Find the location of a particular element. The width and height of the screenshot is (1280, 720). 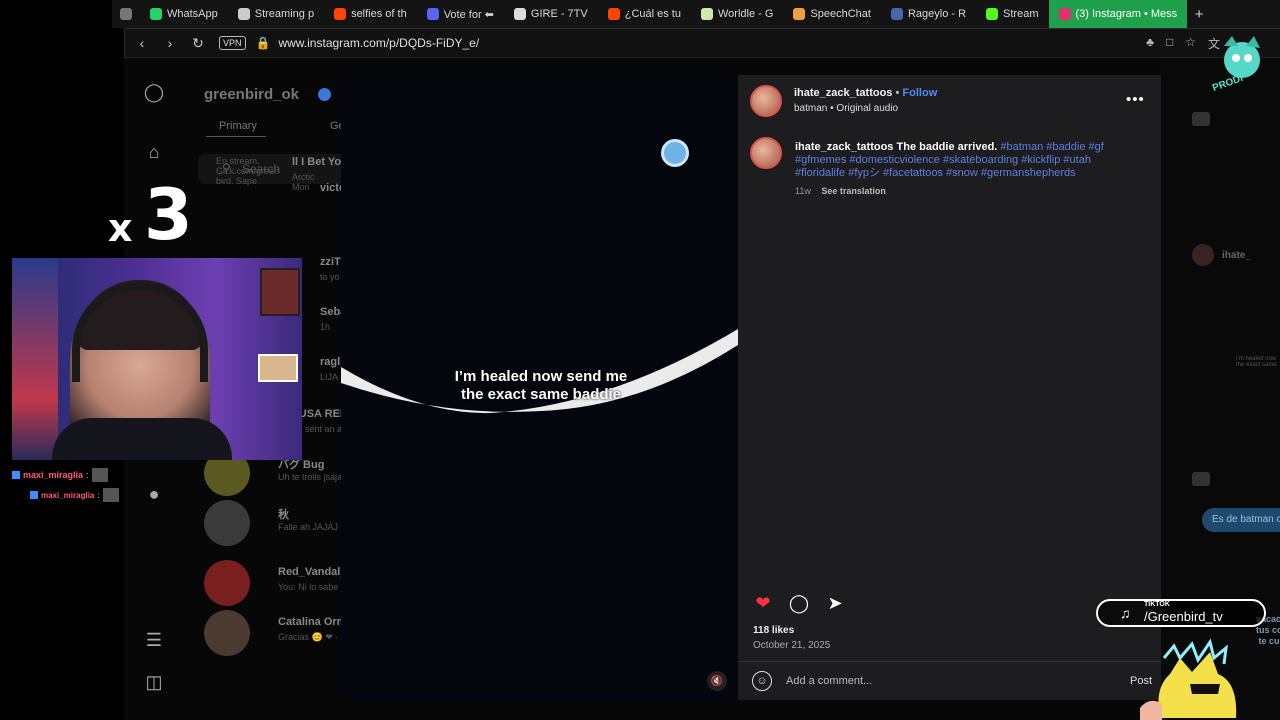

back-icon: ‹ is located at coordinates (142, 43).